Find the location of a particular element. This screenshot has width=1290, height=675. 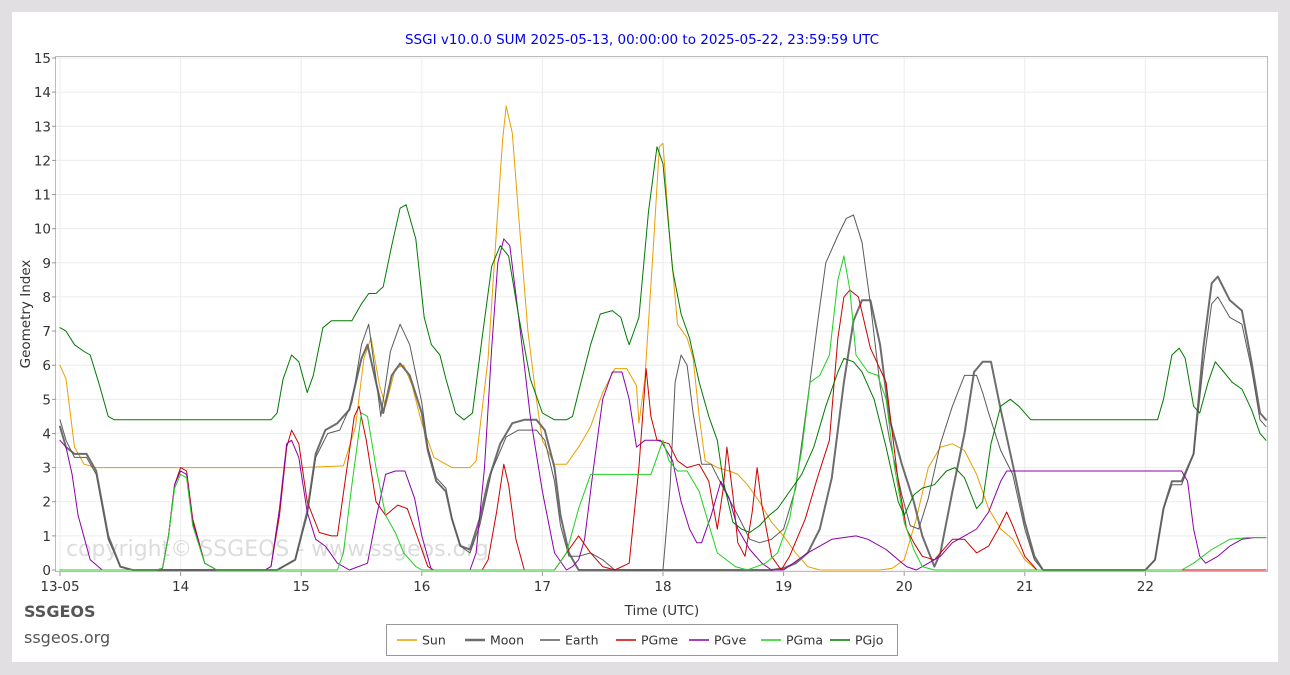

legend-label: Sun is located at coordinates (434, 640).